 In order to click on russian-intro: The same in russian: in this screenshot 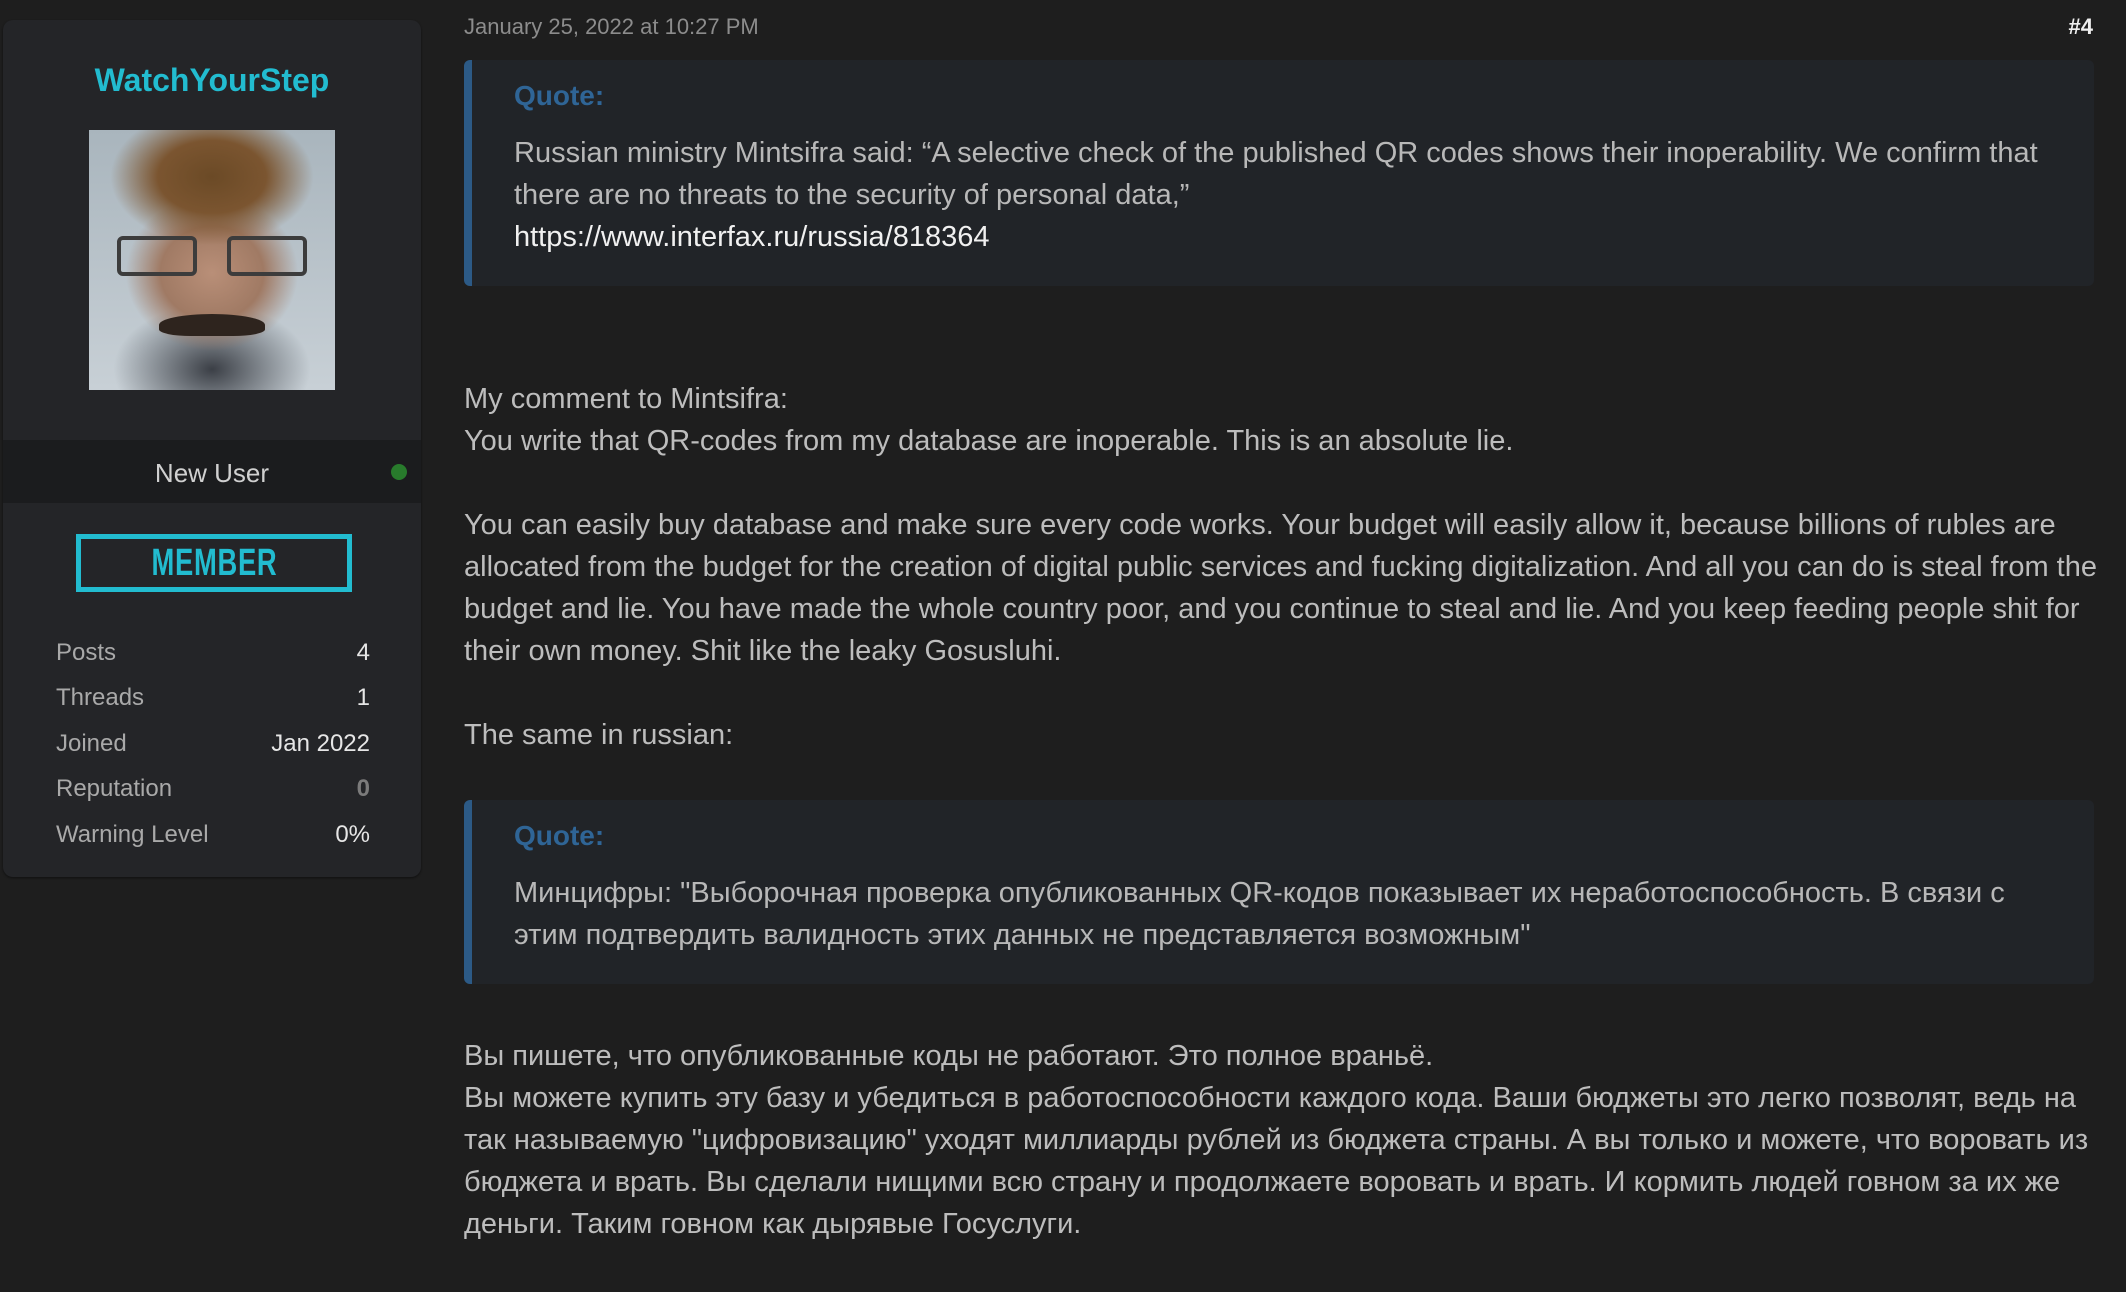, I will do `click(599, 735)`.